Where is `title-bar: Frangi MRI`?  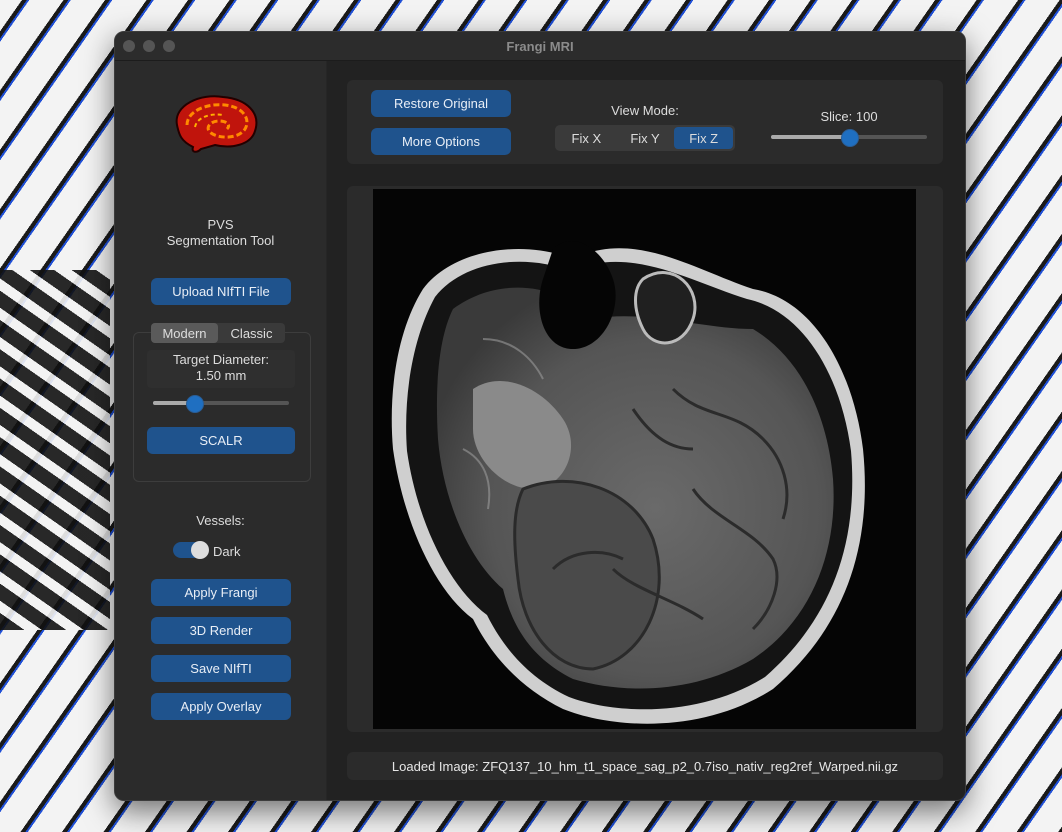
title-bar: Frangi MRI is located at coordinates (540, 46).